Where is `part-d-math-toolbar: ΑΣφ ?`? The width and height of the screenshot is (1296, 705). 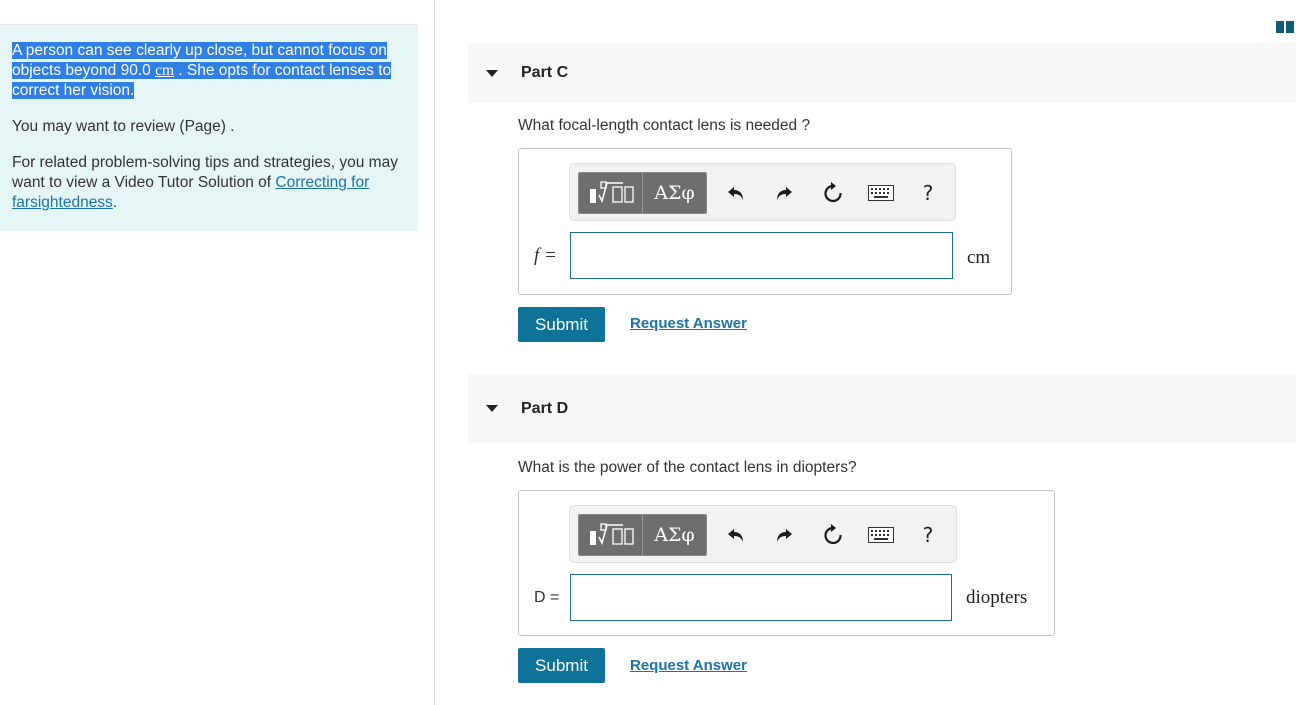
part-d-math-toolbar: ΑΣφ ? is located at coordinates (763, 534).